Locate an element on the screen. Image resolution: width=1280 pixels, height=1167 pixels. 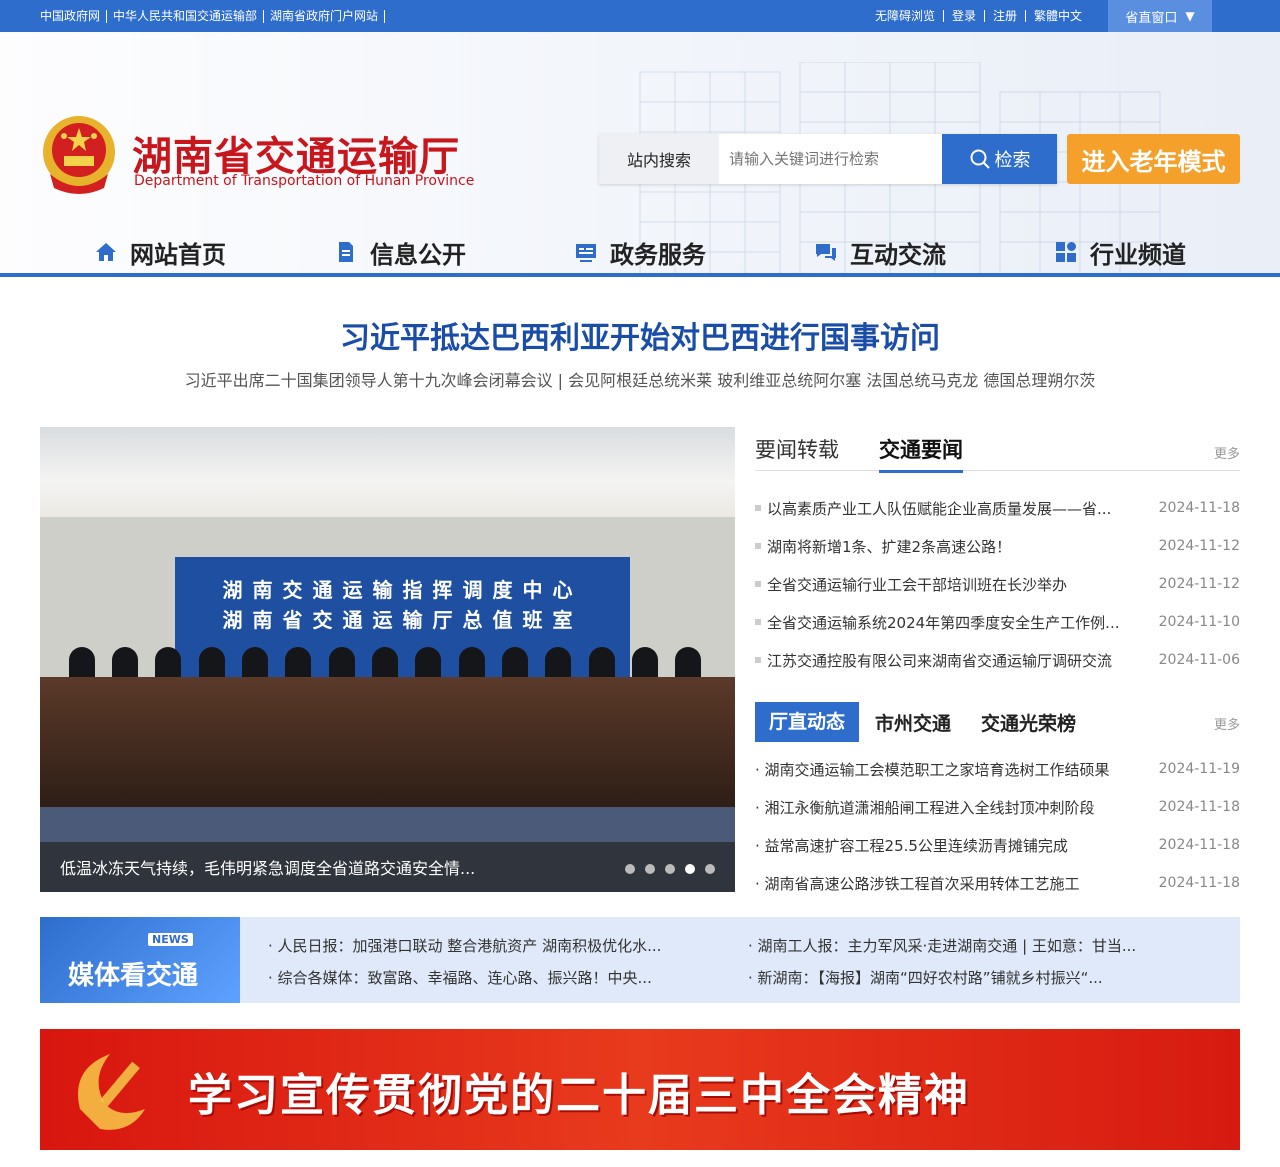
top-right-links: 无障碍浏览 登录 注册 繁體中文 is located at coordinates (978, 16).